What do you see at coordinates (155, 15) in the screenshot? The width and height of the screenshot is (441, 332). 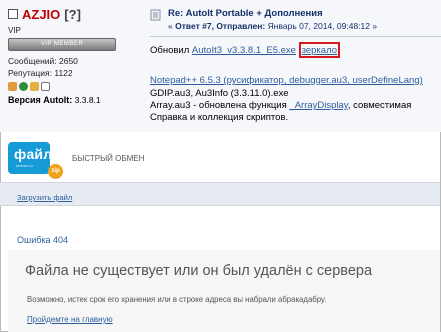 I see `document-icon` at bounding box center [155, 15].